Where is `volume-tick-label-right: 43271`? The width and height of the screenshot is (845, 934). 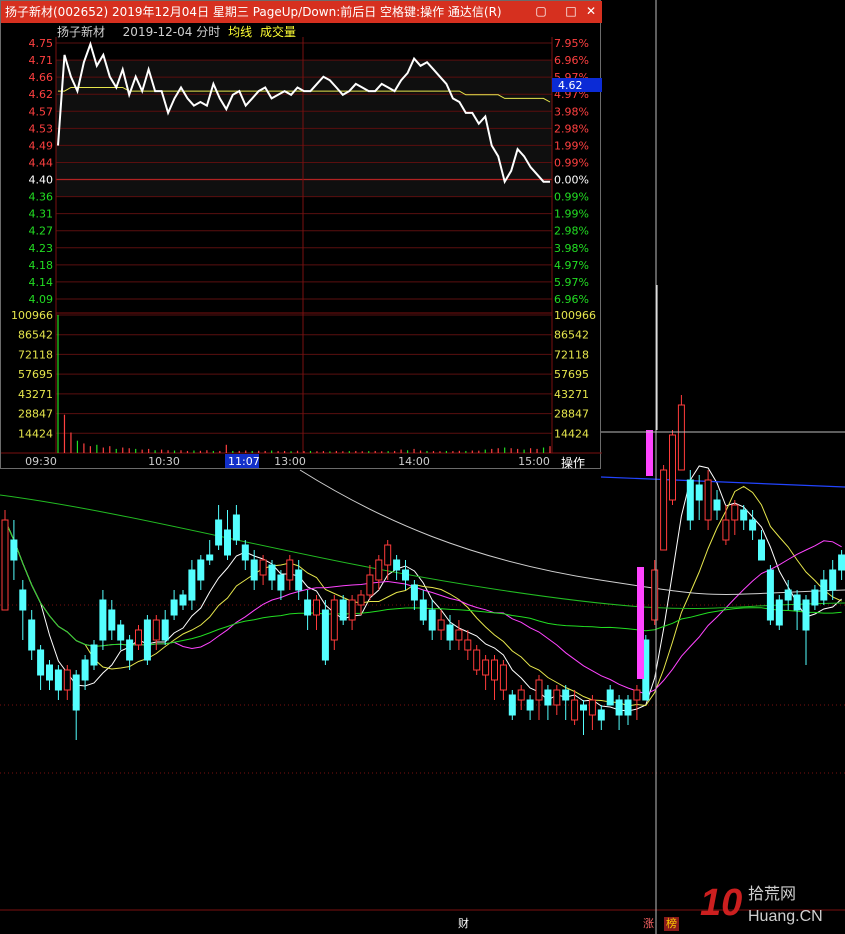
volume-tick-label-right: 43271 is located at coordinates (571, 394).